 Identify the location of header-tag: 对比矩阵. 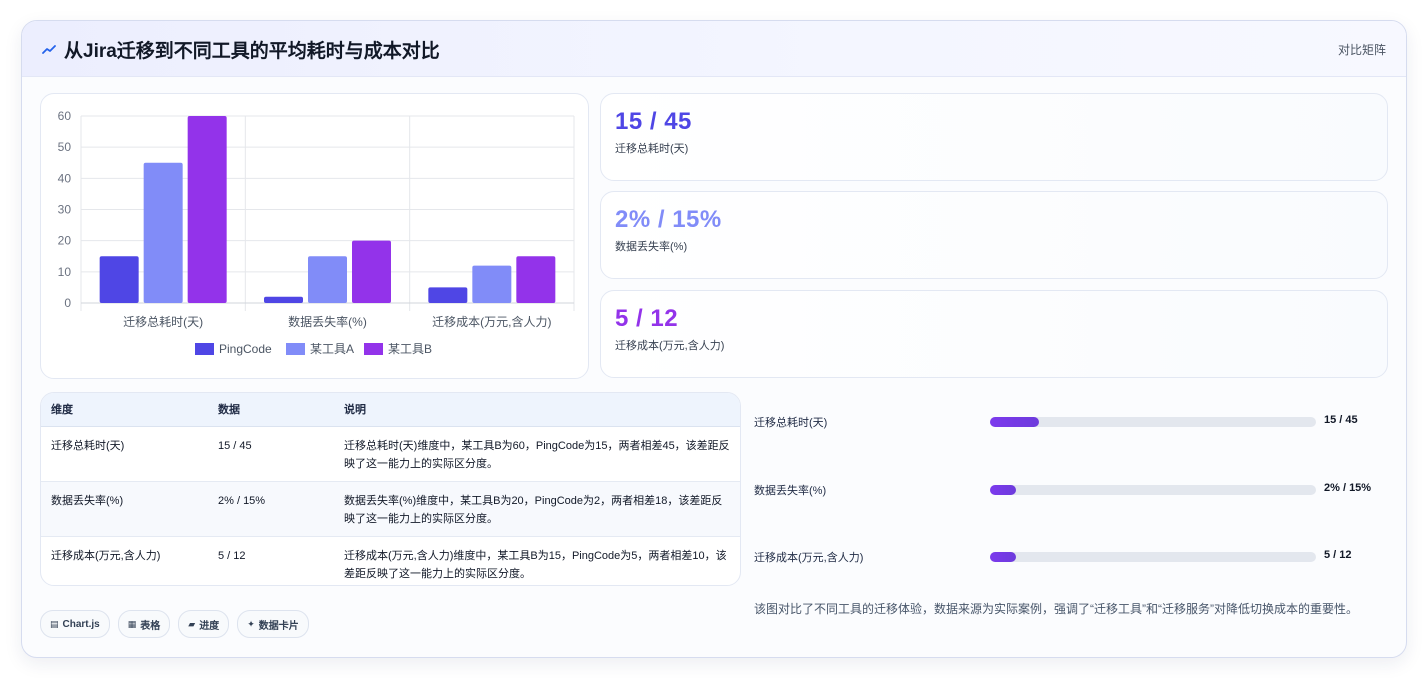
(1361, 50).